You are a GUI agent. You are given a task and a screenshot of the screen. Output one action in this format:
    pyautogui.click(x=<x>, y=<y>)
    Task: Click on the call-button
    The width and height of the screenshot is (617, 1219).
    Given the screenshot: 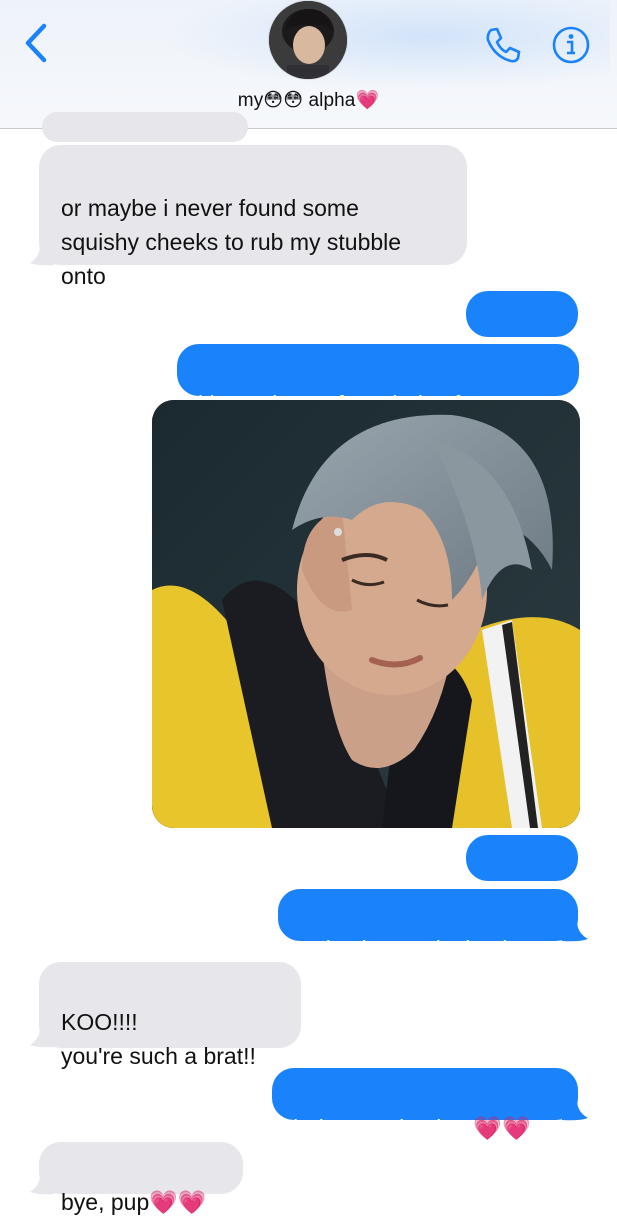 What is the action you would take?
    pyautogui.click(x=503, y=45)
    